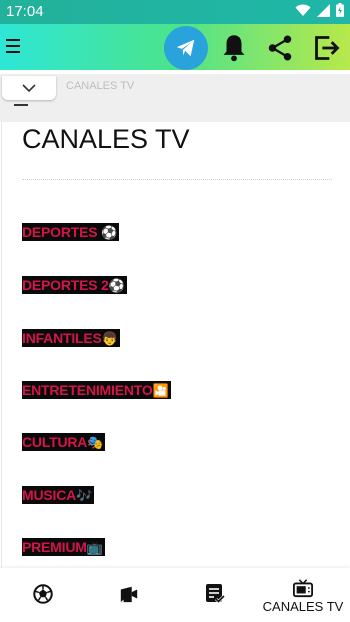 This screenshot has width=350, height=622. I want to click on chevron-down-icon, so click(29, 87).